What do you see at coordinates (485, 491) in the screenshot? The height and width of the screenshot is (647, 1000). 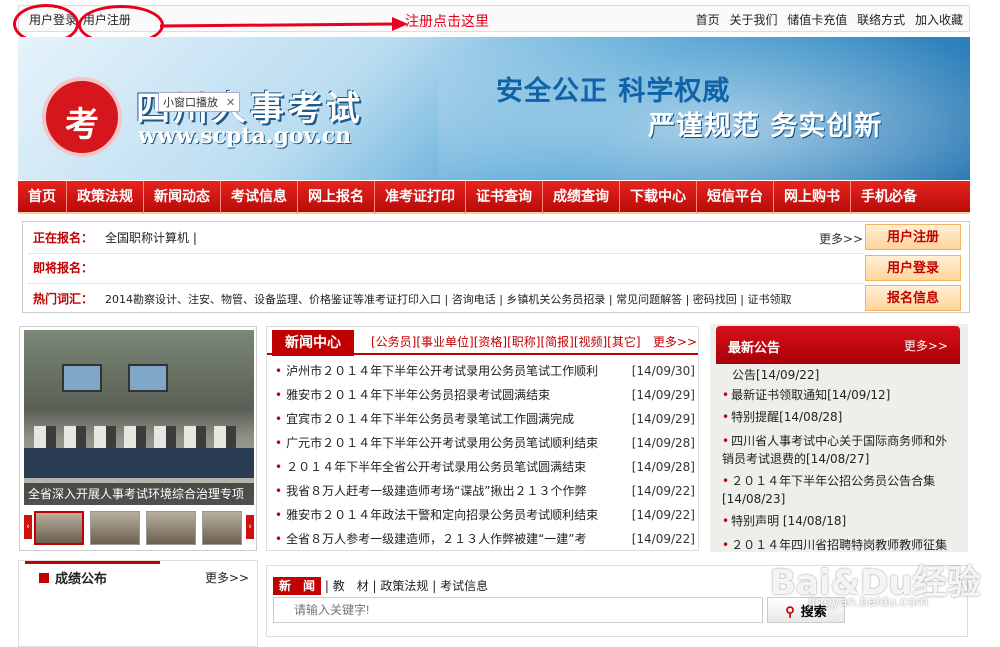 I see `news-item: • 我省８万人赶考一级建造师考场“谍战”揪出２１３个作弊 [14/09/22]` at bounding box center [485, 491].